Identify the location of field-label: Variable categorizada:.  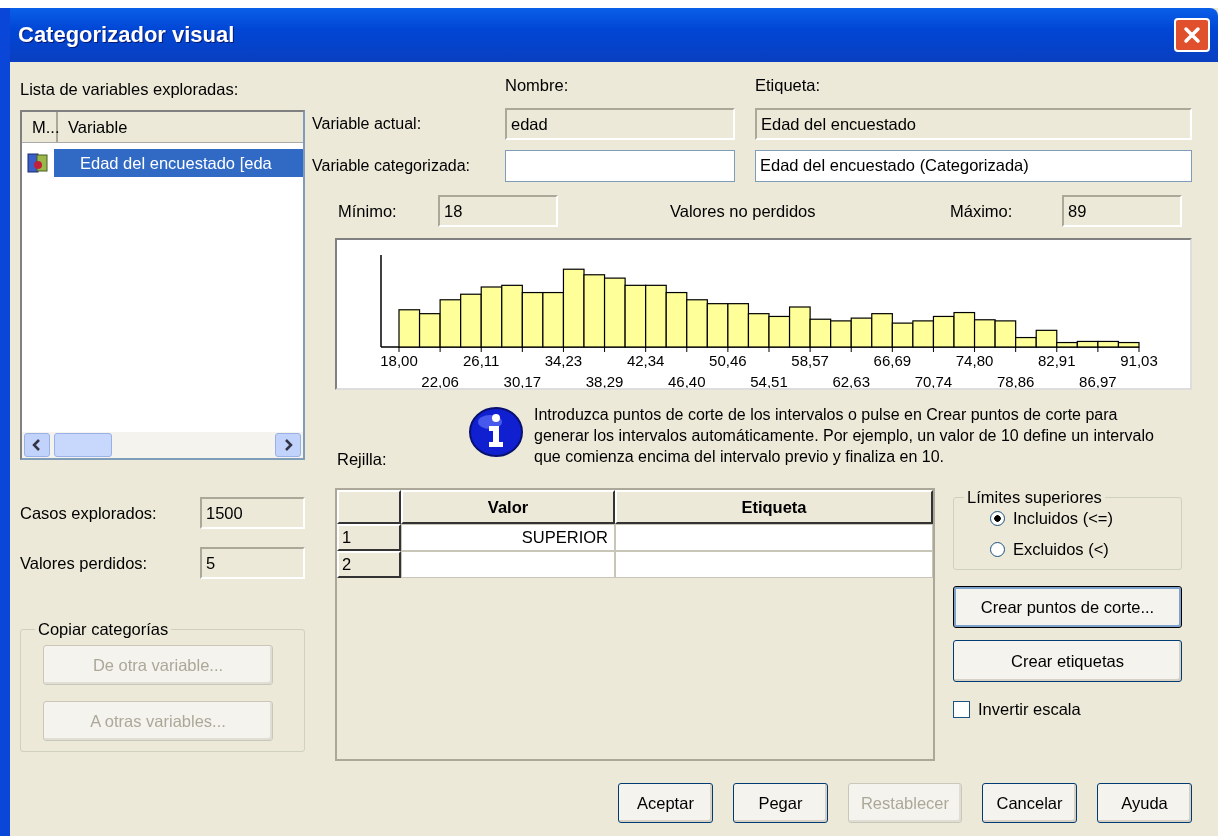
(392, 166).